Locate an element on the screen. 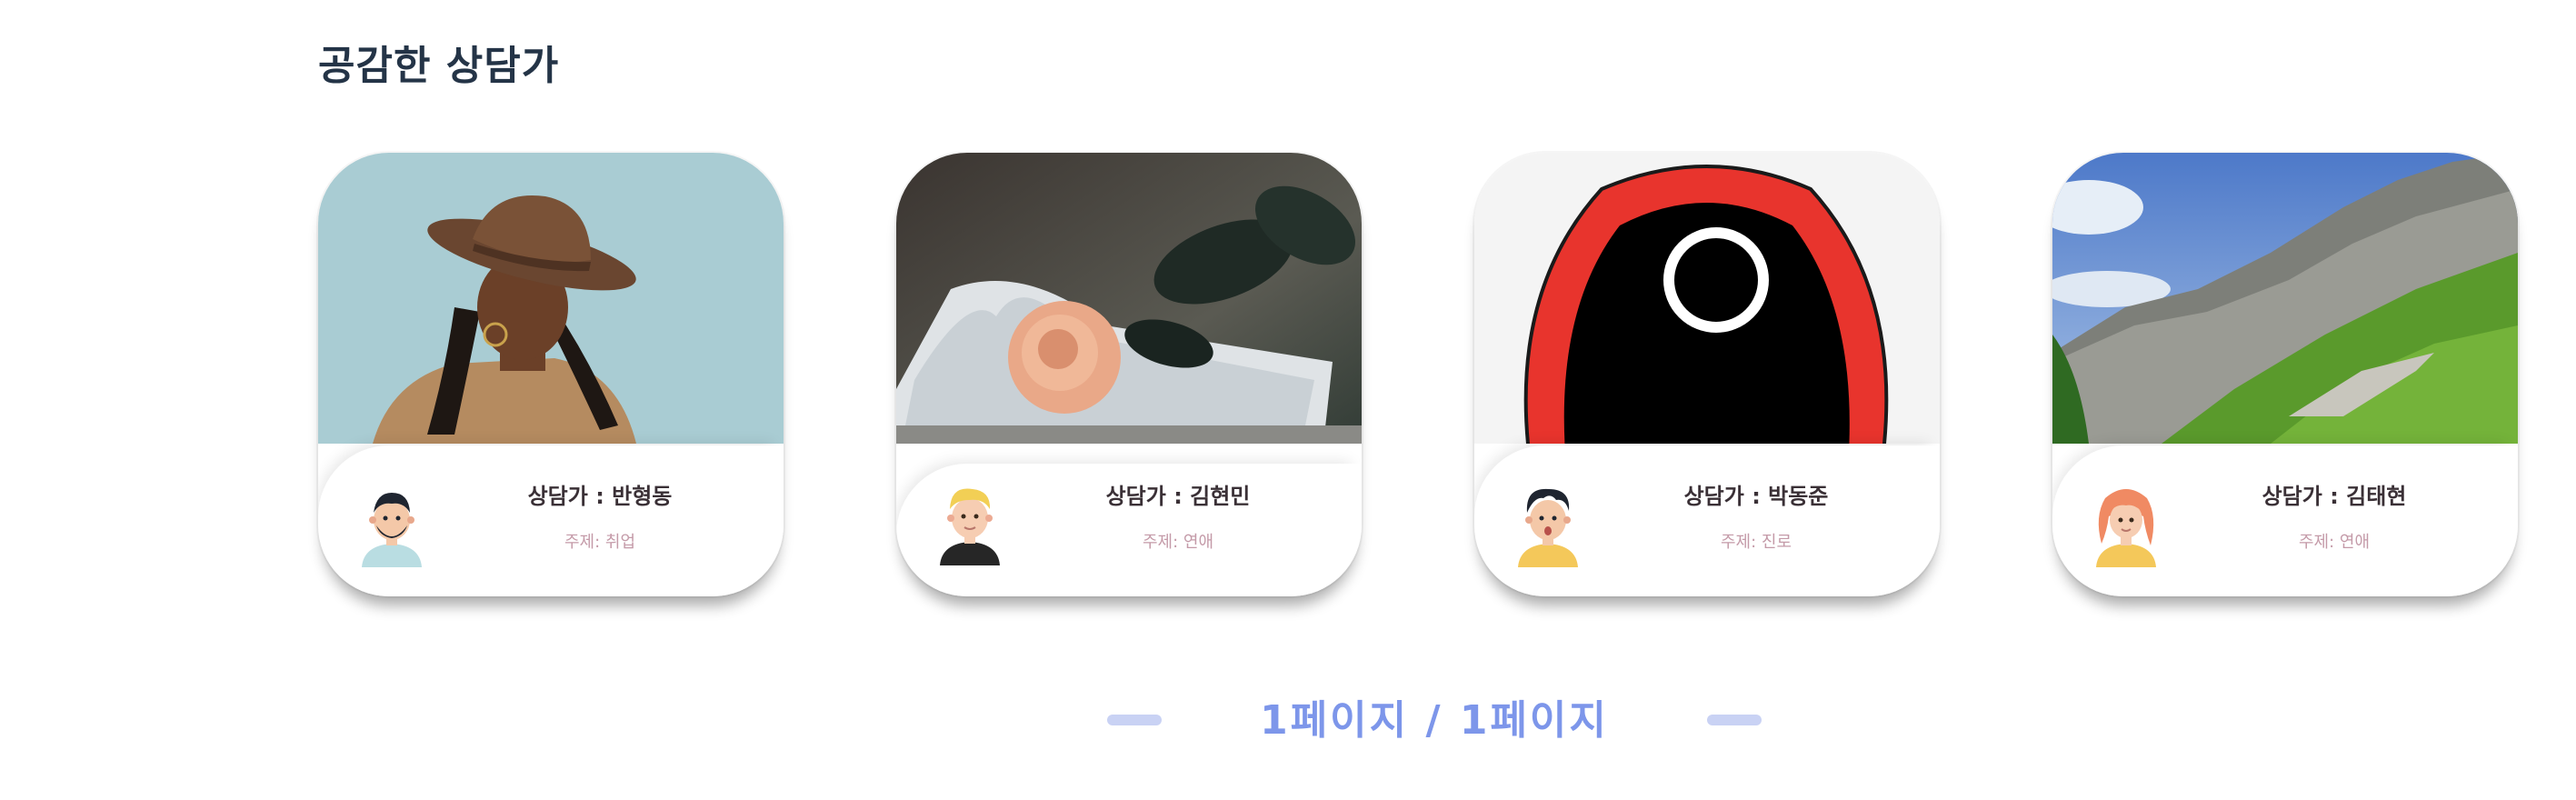  red-haired-woman-avatar-icon is located at coordinates (2126, 528).